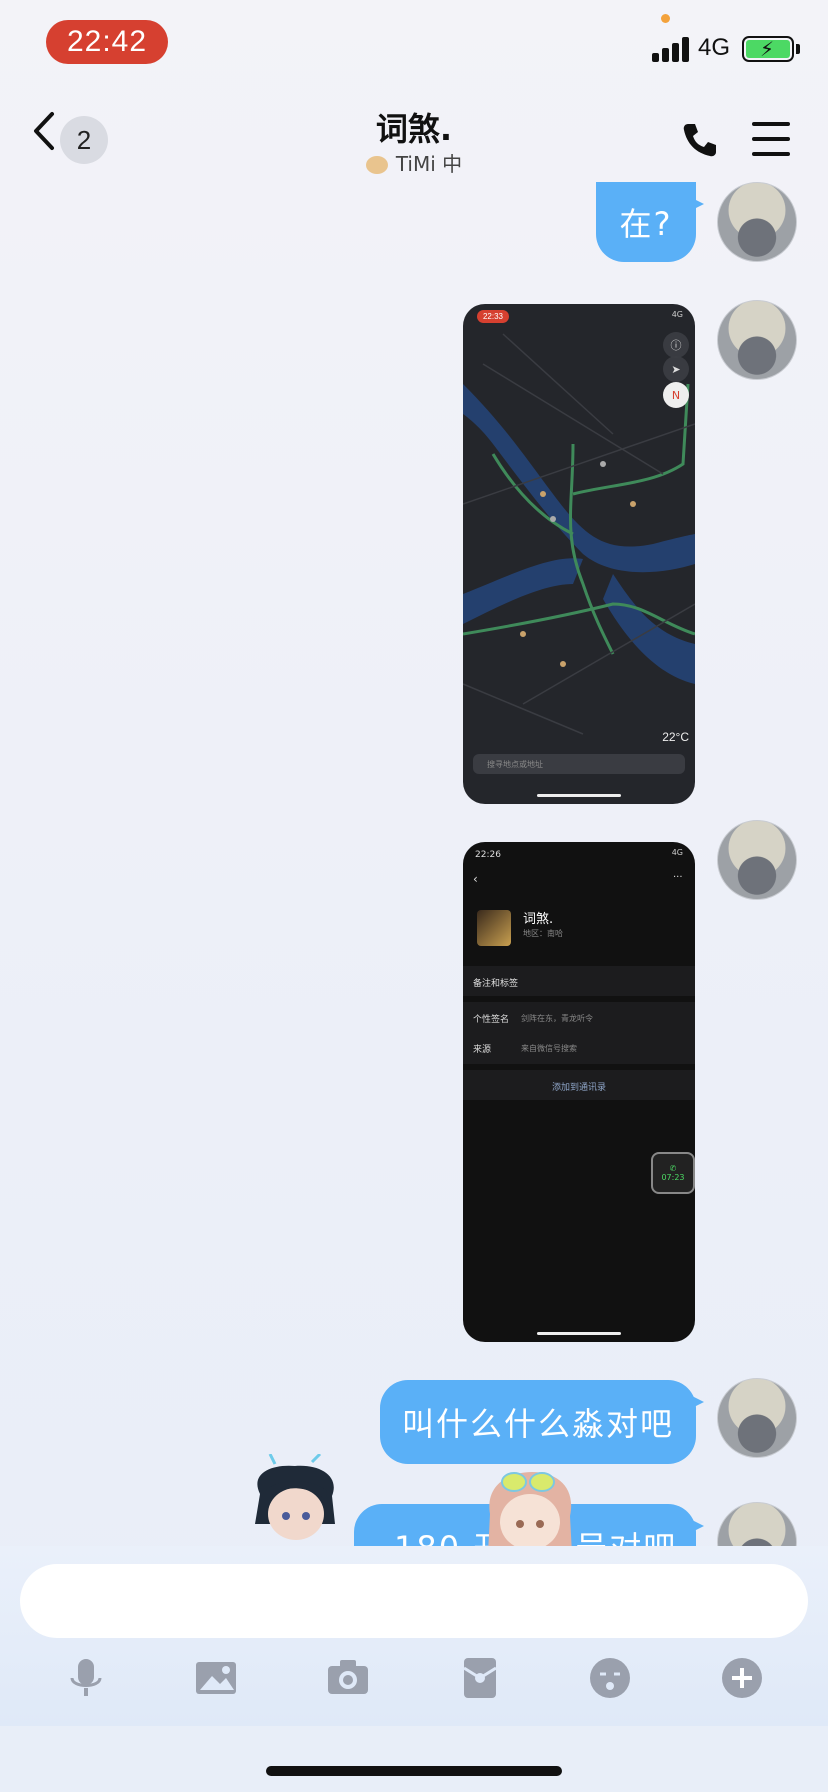 This screenshot has height=1792, width=828. What do you see at coordinates (579, 534) in the screenshot?
I see `map-drawing` at bounding box center [579, 534].